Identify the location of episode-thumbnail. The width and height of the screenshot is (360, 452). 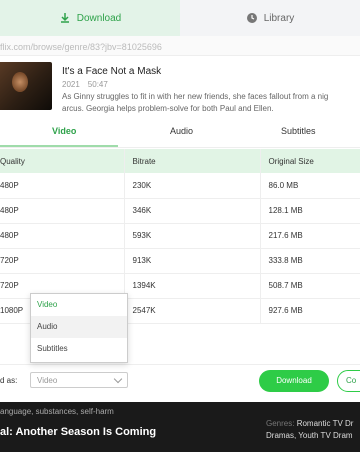
(26, 86).